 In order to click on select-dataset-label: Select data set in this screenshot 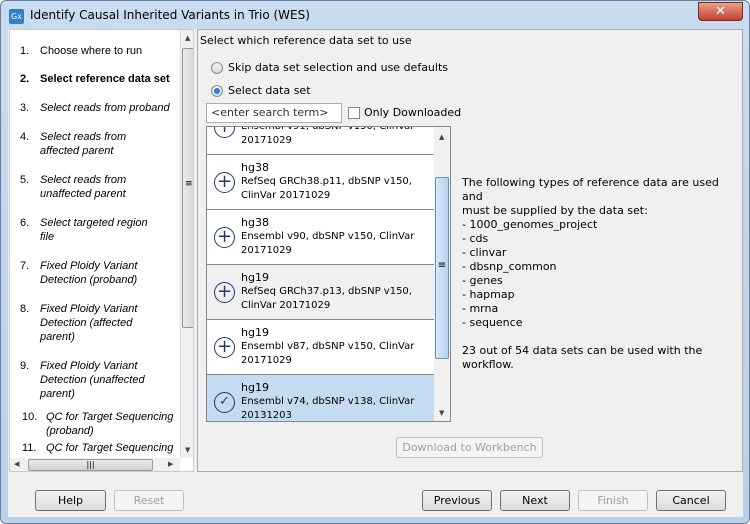, I will do `click(269, 90)`.